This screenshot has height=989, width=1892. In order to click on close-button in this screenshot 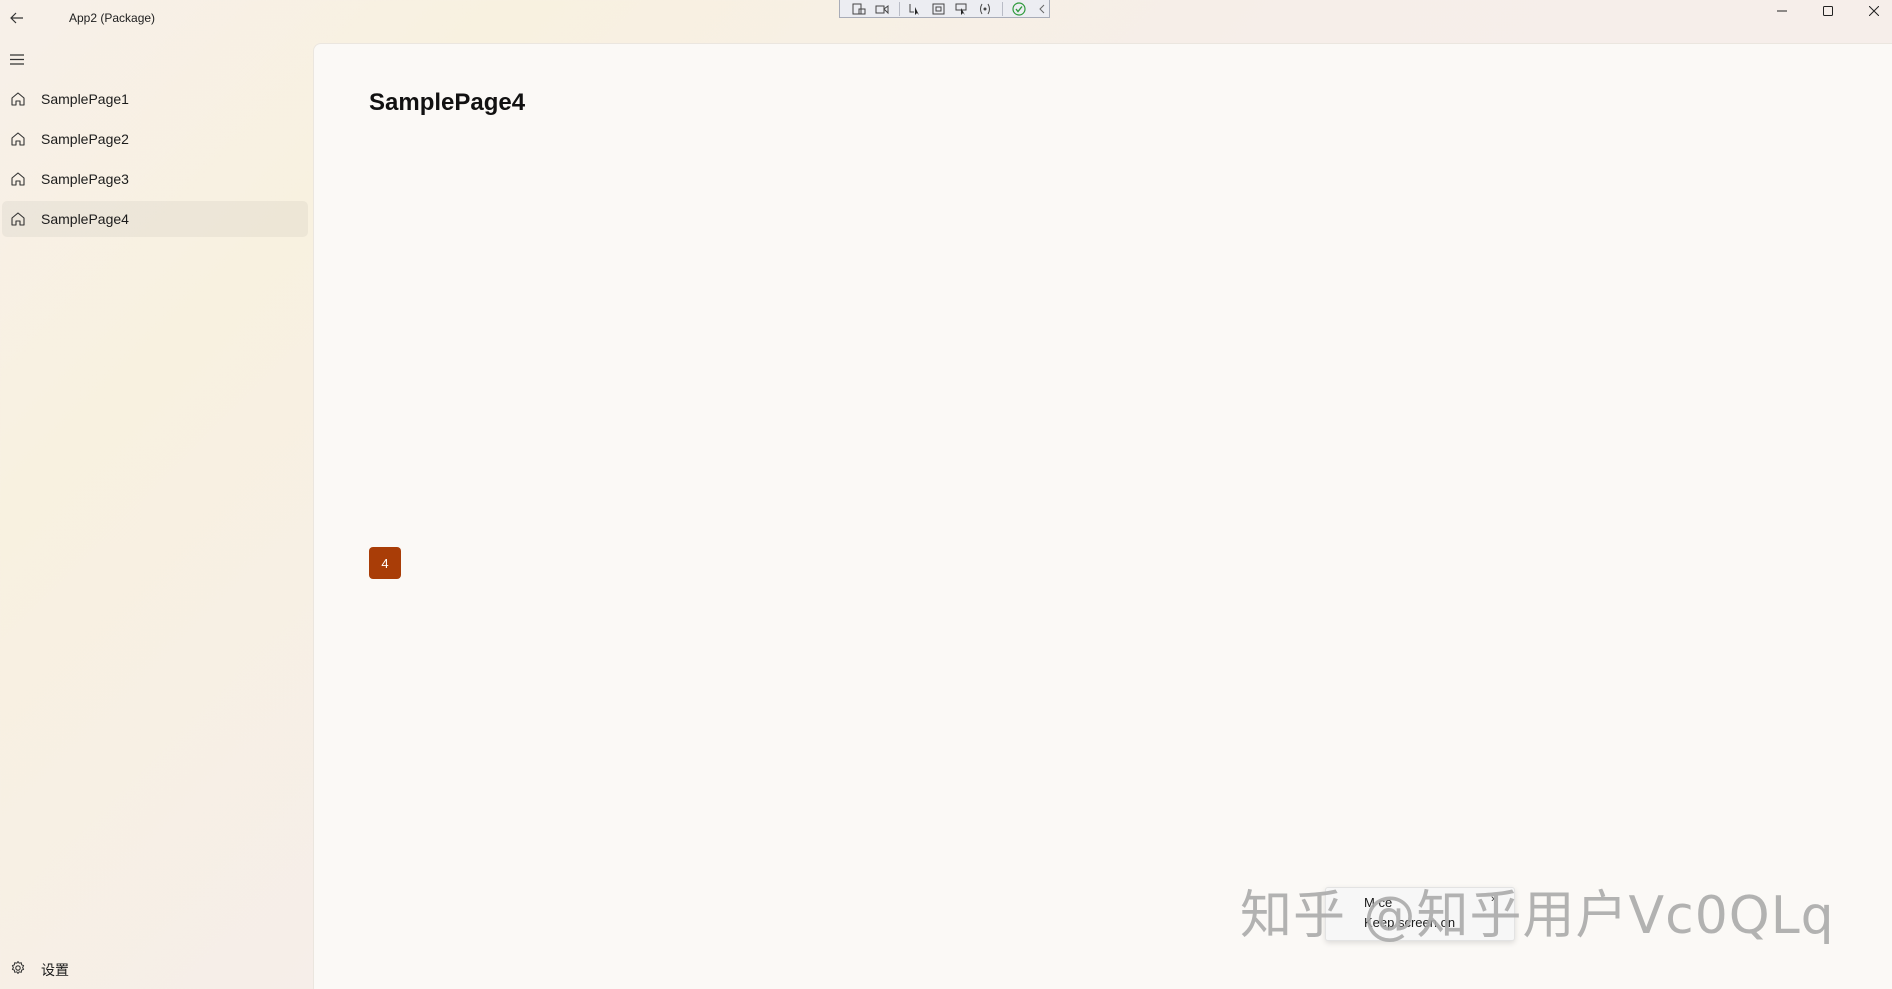, I will do `click(1871, 11)`.